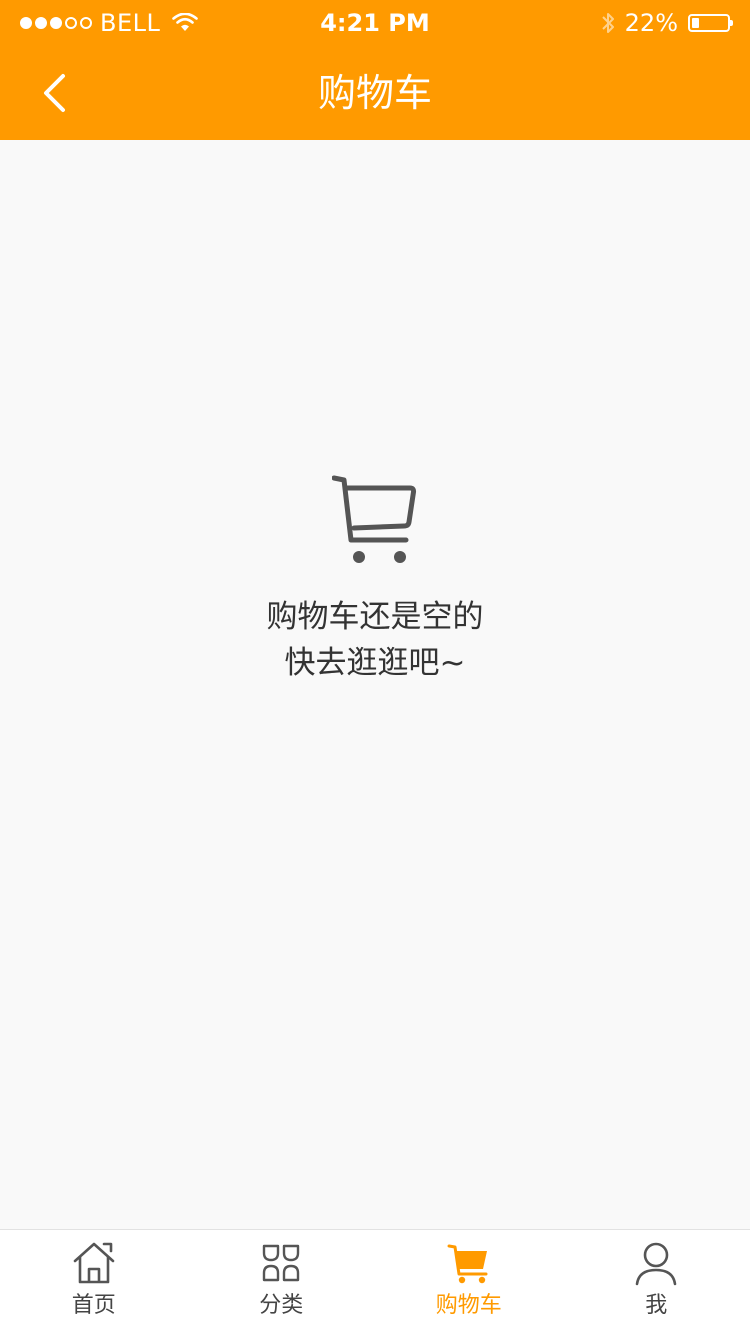  Describe the element at coordinates (656, 1305) in the screenshot. I see `tab-profile-label: 我` at that location.